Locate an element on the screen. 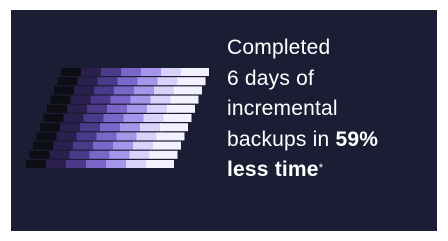  caption-line-4: backups in 59% is located at coordinates (330, 140).